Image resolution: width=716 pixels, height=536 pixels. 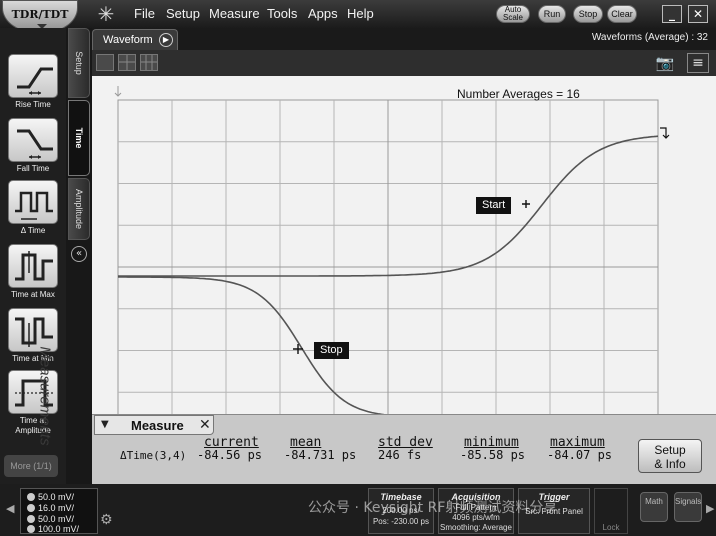 What do you see at coordinates (665, 63) in the screenshot?
I see `camera-icon: 📷` at bounding box center [665, 63].